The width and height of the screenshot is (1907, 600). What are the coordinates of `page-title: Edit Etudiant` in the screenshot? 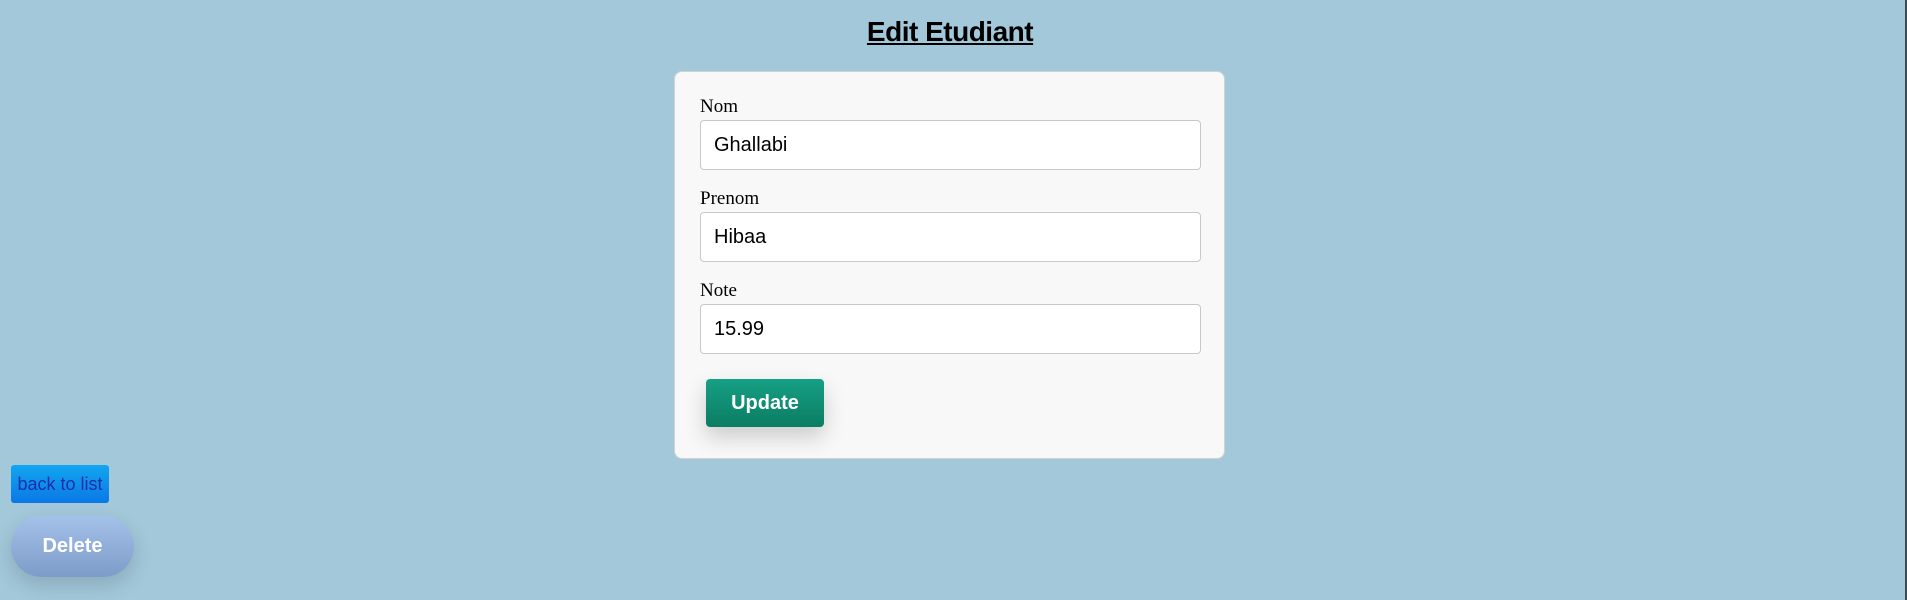 It's located at (950, 31).